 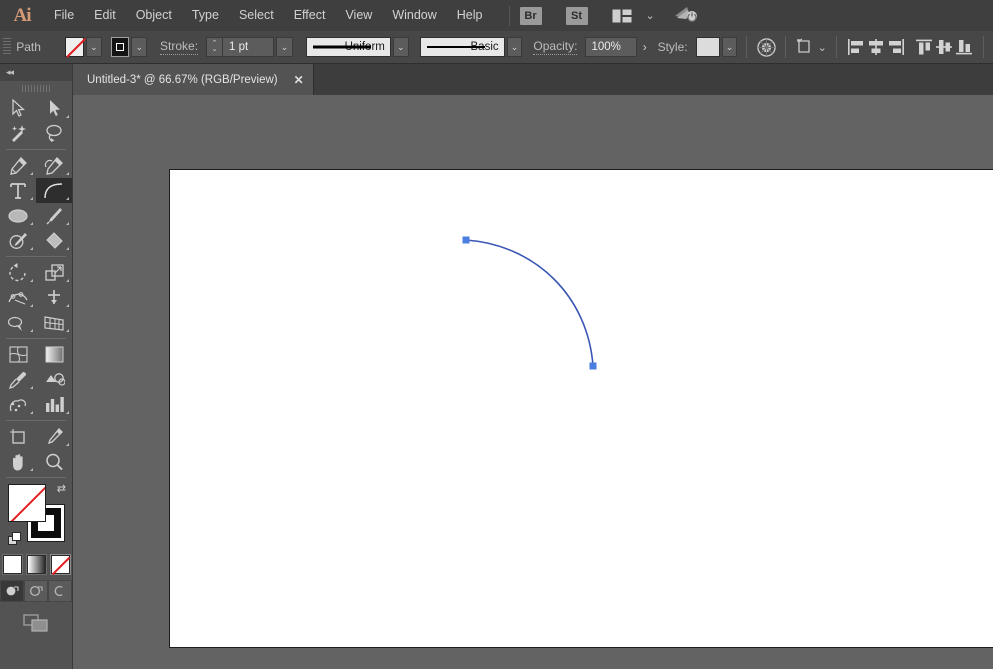 What do you see at coordinates (896, 47) in the screenshot?
I see `align-right-icon` at bounding box center [896, 47].